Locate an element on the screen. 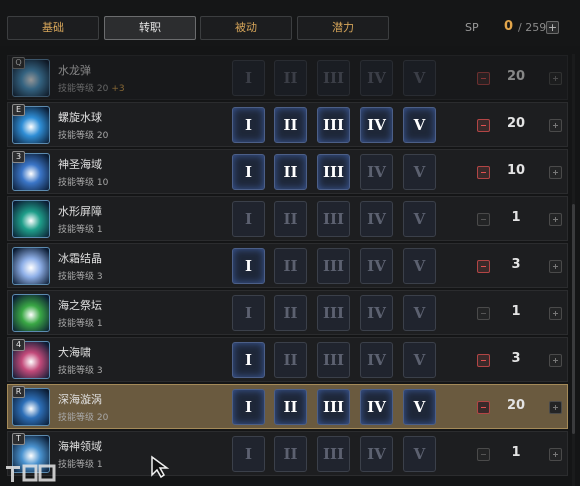 The height and width of the screenshot is (486, 580). skill-row: 冰霜结晶 技能等级 3 I II III IV V 3 is located at coordinates (287, 265).